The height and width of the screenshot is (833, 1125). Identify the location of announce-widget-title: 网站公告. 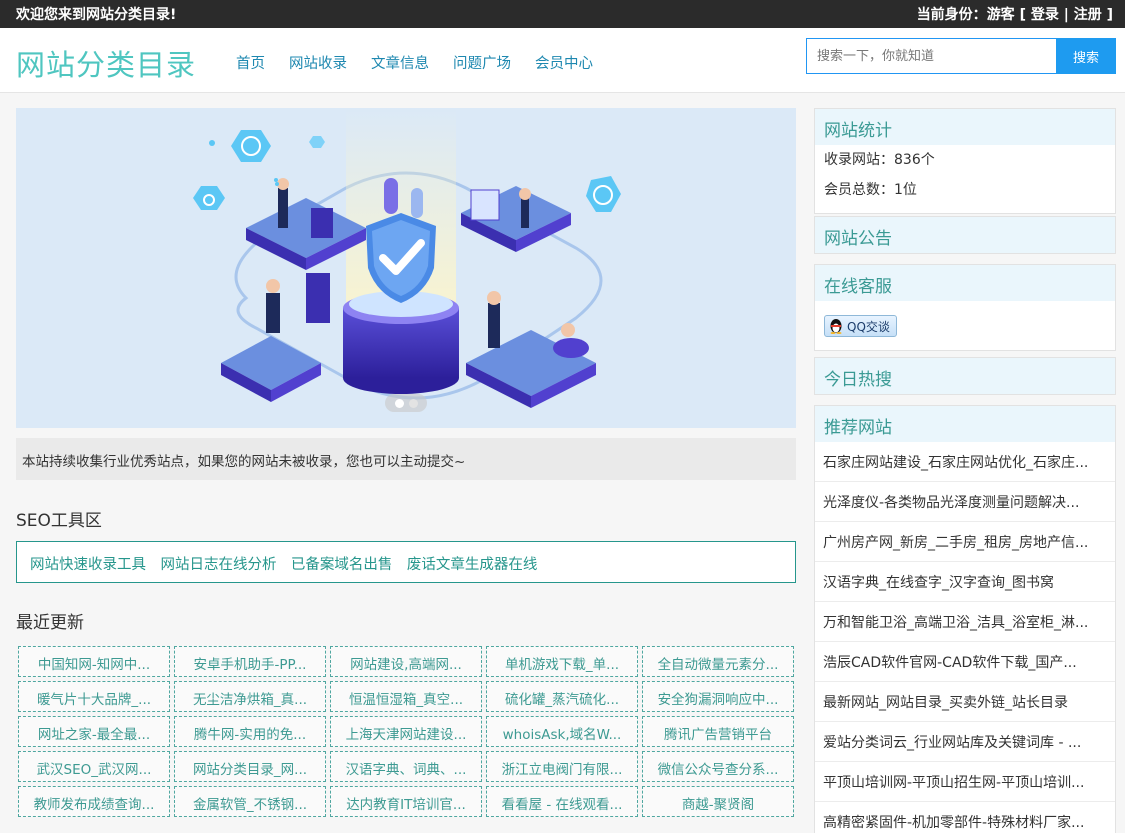
(965, 235).